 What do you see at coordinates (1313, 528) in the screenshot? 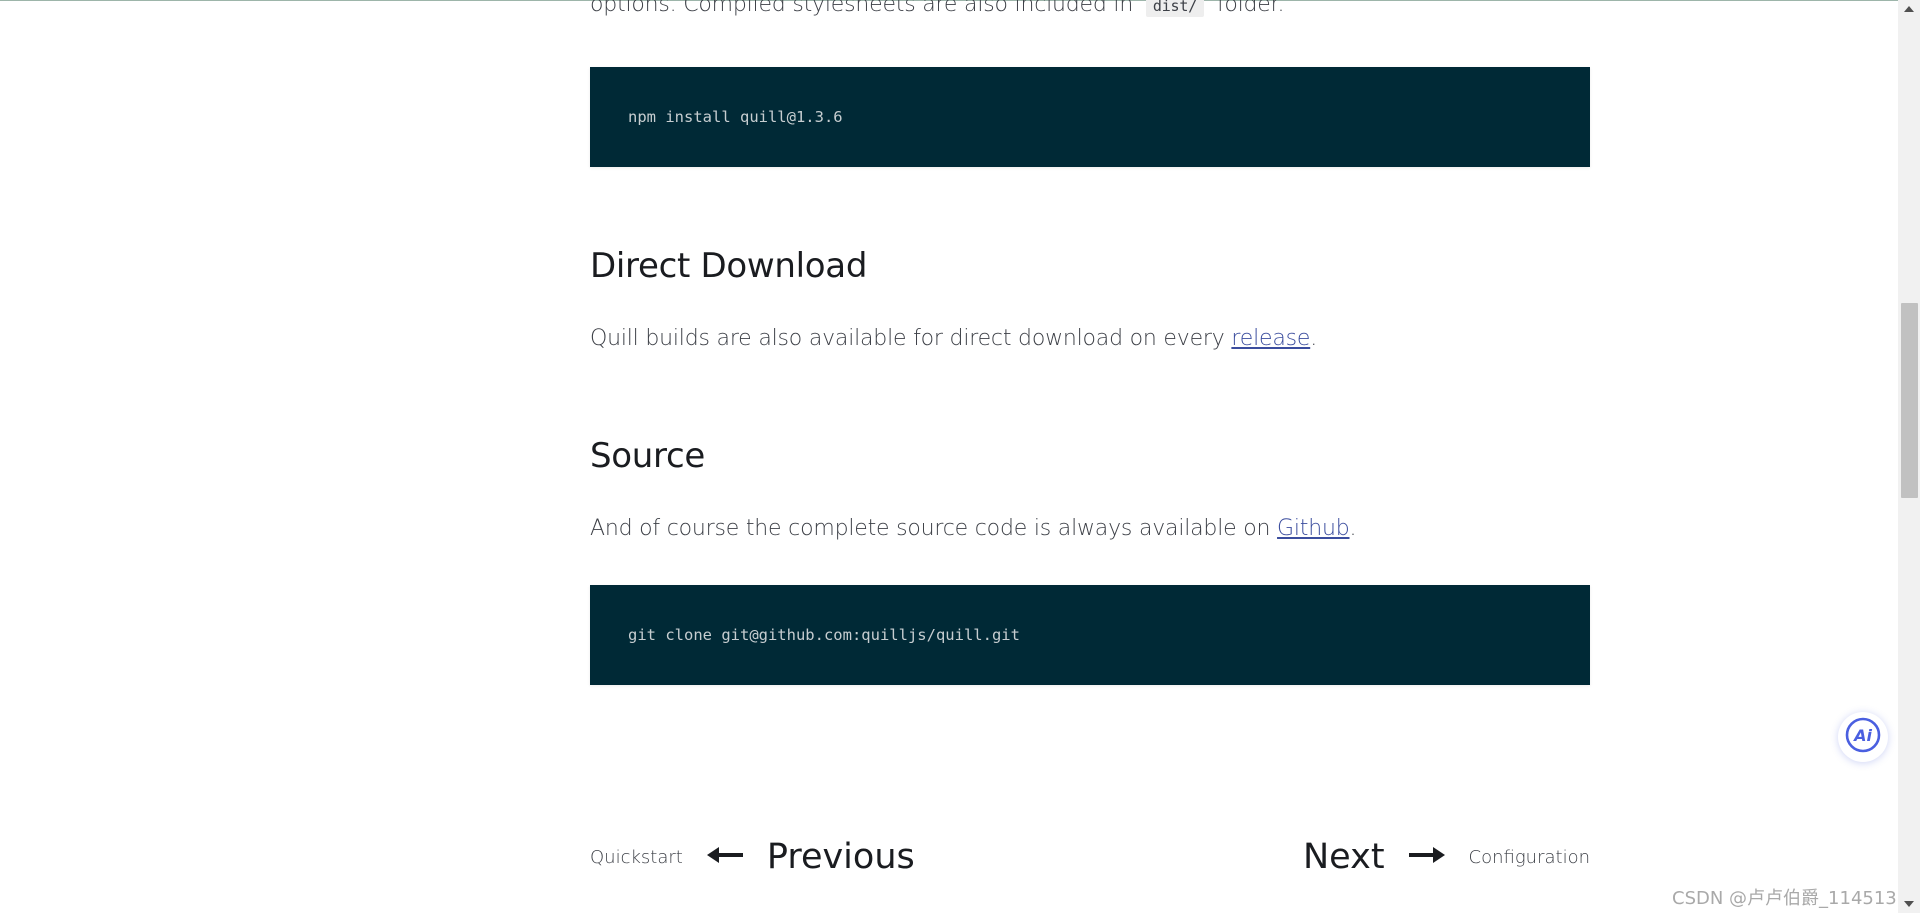
I see `github-link: Github` at bounding box center [1313, 528].